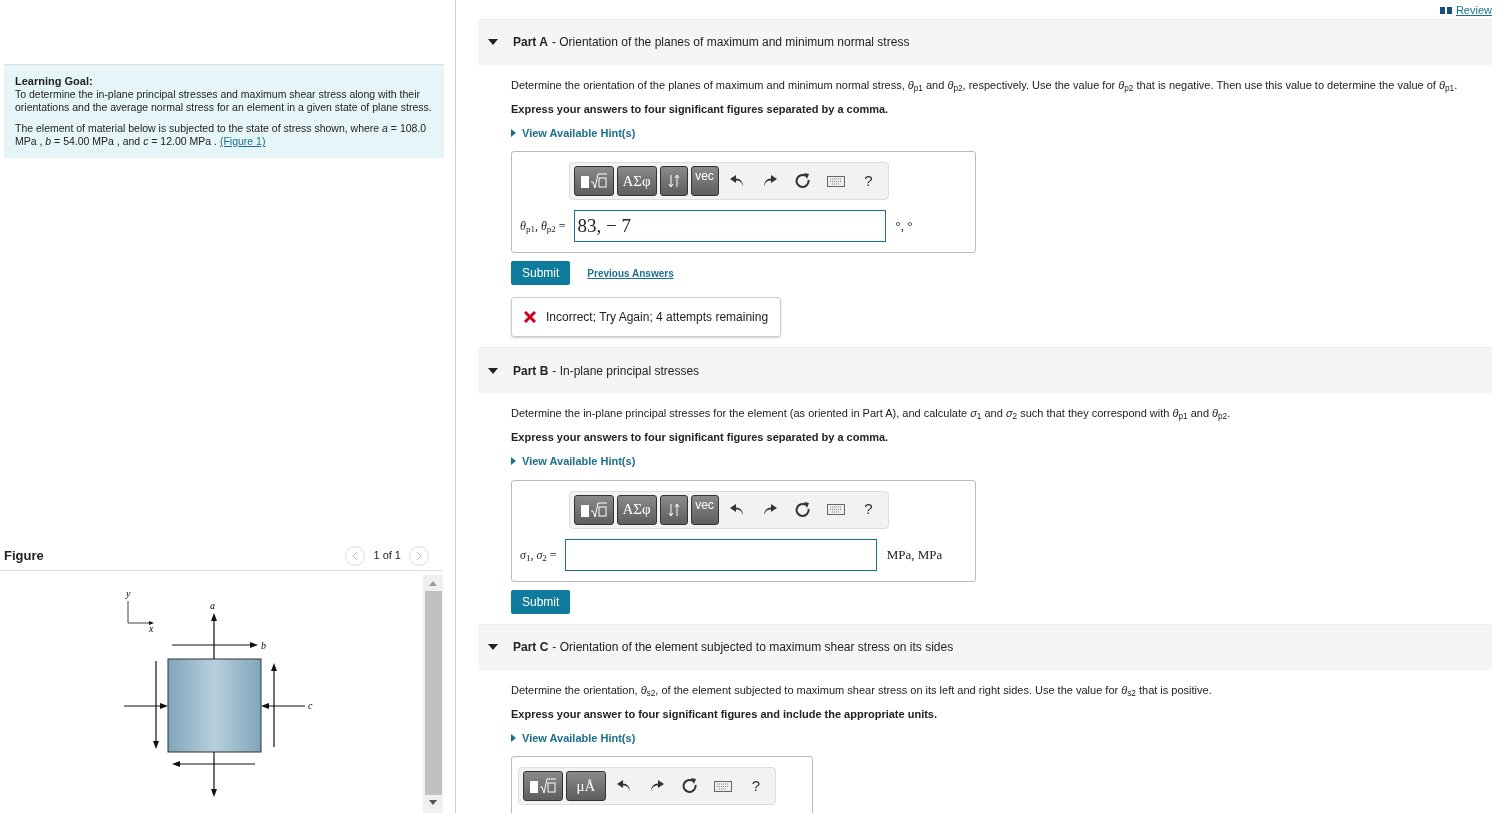  Describe the element at coordinates (151, 628) in the screenshot. I see `axis-label: x` at that location.